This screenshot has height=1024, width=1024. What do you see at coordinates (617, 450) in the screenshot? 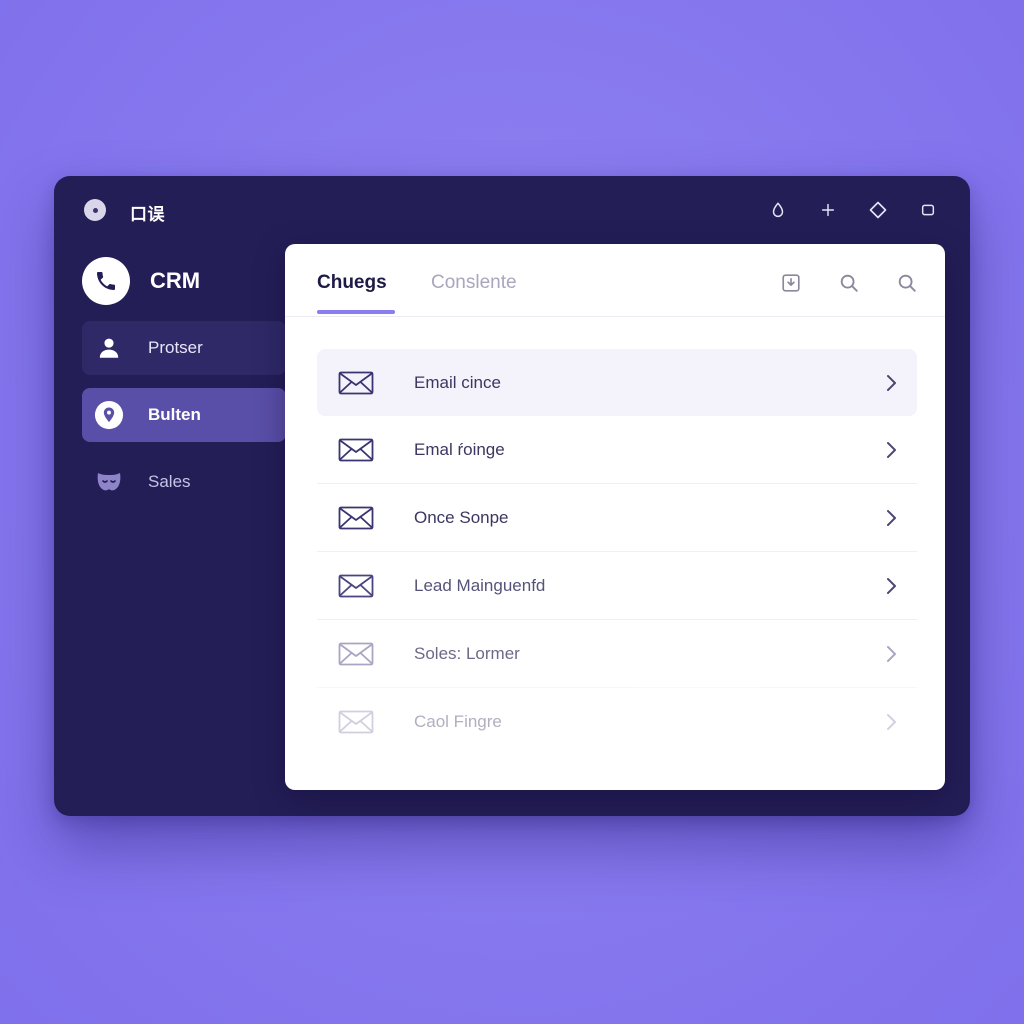
I see `list-item: Emal ŕoinge` at bounding box center [617, 450].